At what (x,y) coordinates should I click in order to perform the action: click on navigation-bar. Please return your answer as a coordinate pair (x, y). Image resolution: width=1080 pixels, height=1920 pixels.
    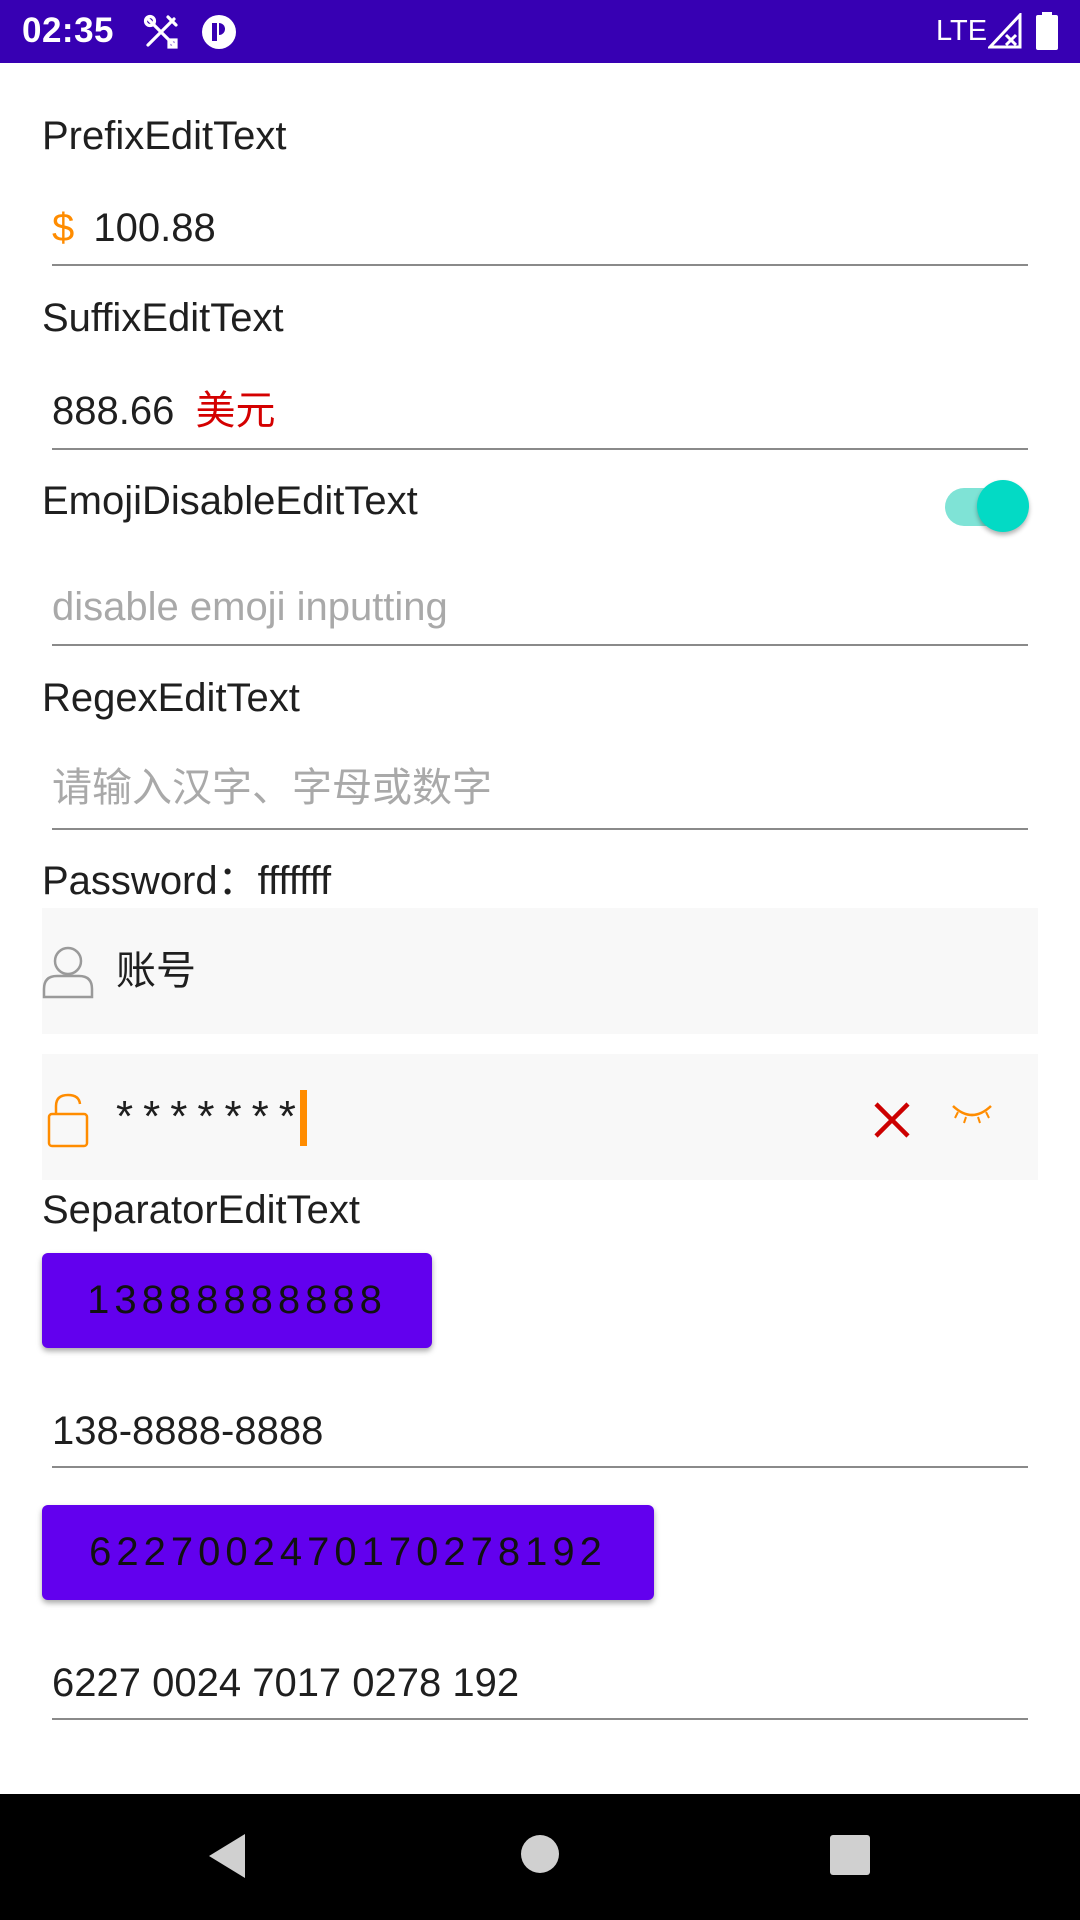
    Looking at the image, I should click on (540, 1857).